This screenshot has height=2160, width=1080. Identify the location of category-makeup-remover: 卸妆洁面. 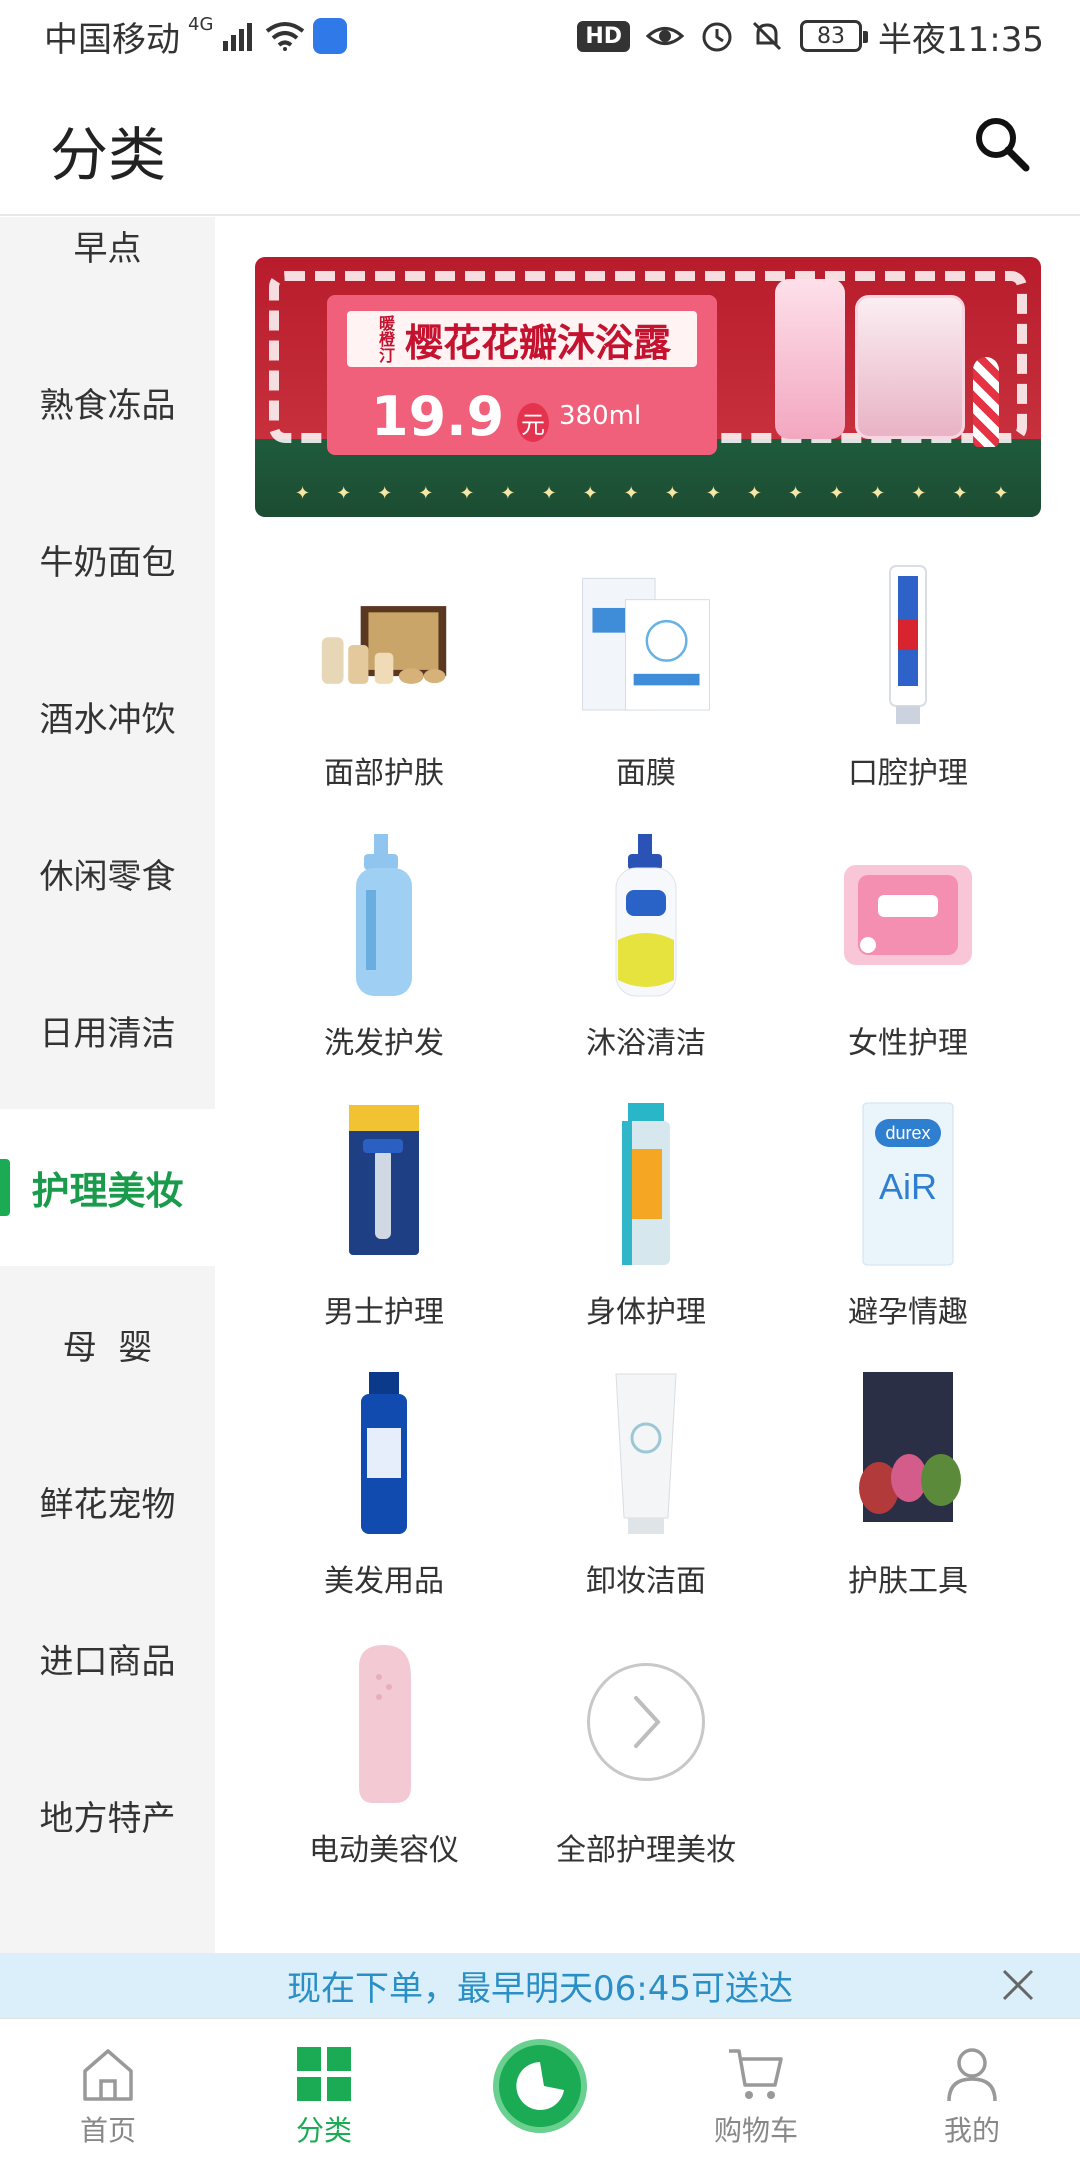
(646, 1488).